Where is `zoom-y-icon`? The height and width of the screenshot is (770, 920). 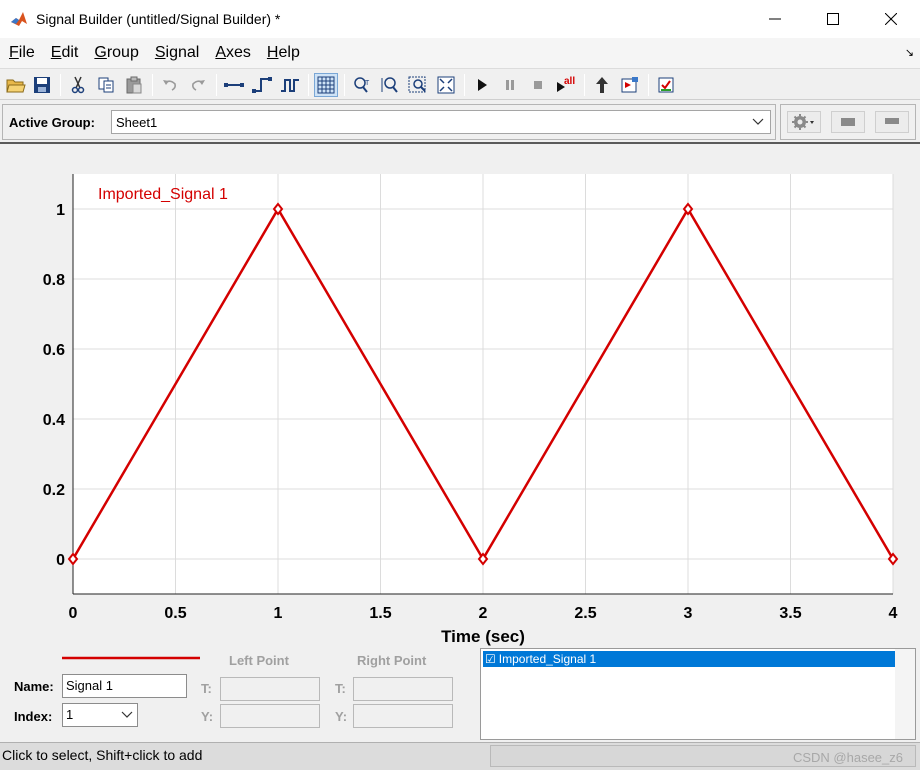 zoom-y-icon is located at coordinates (389, 85).